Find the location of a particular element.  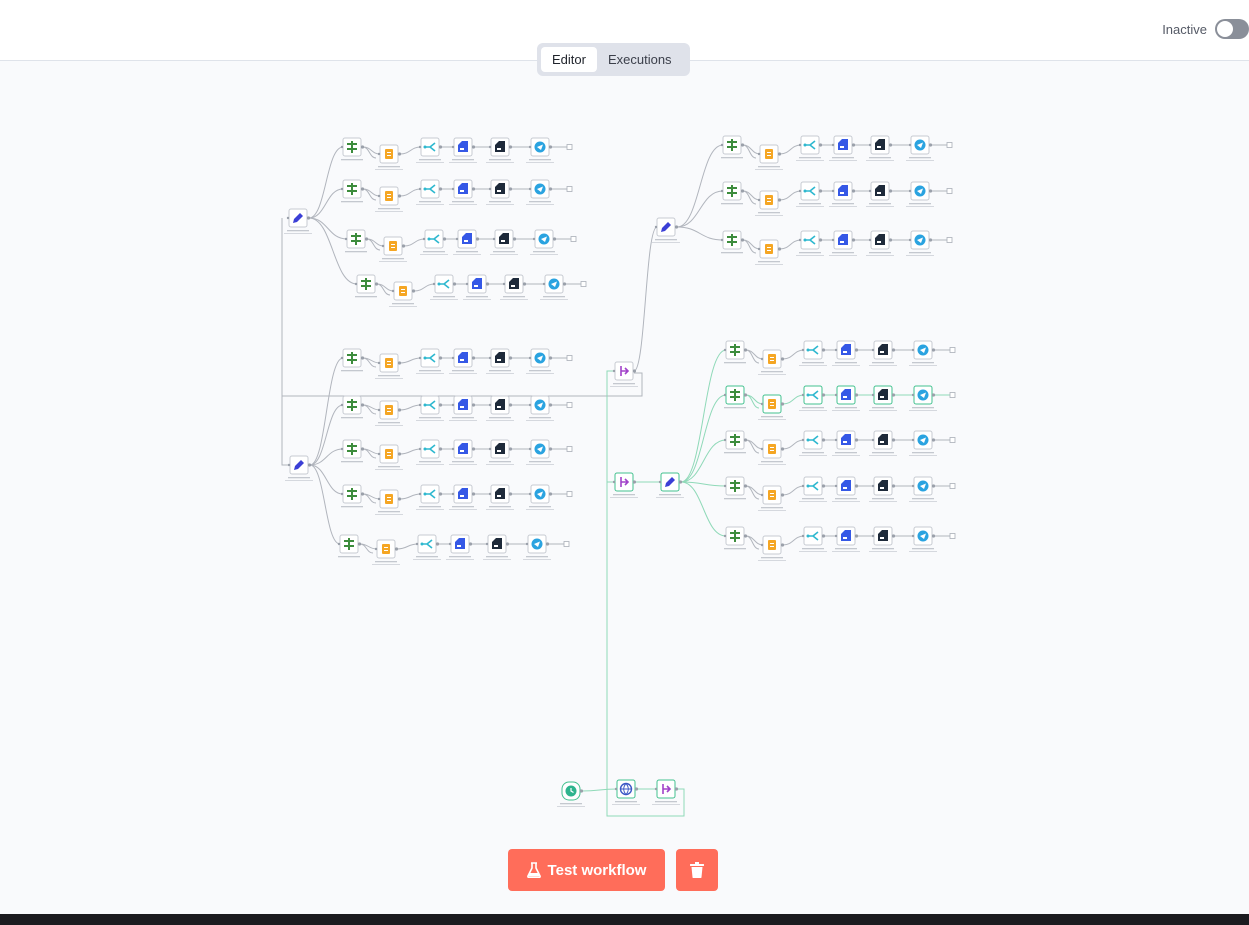

test-workflow-button: Test workflow is located at coordinates (586, 870).